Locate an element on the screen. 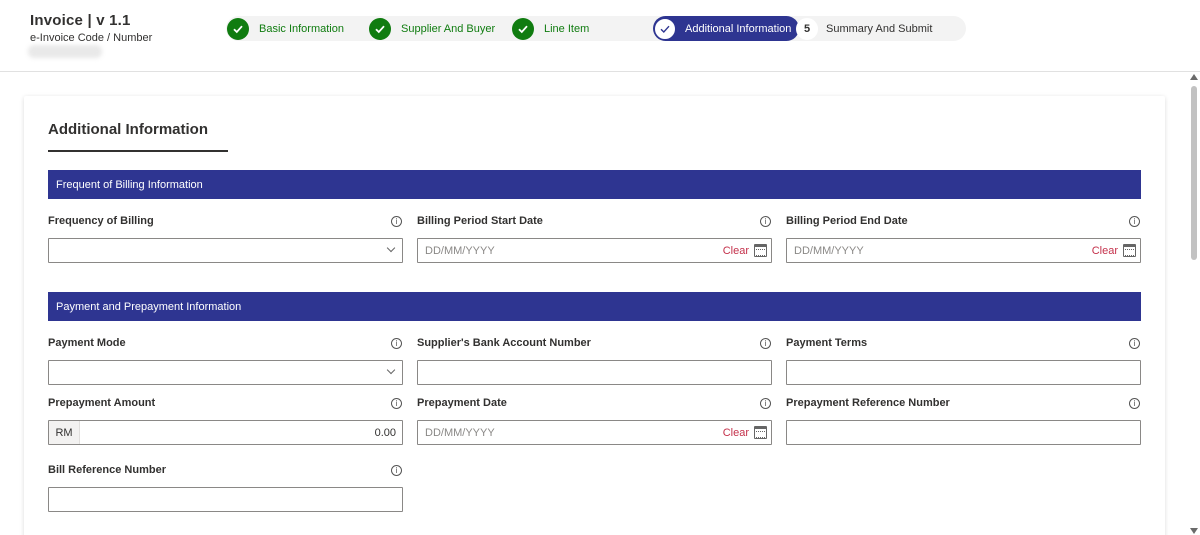  step-basic-information: Basic Information is located at coordinates (285, 28).